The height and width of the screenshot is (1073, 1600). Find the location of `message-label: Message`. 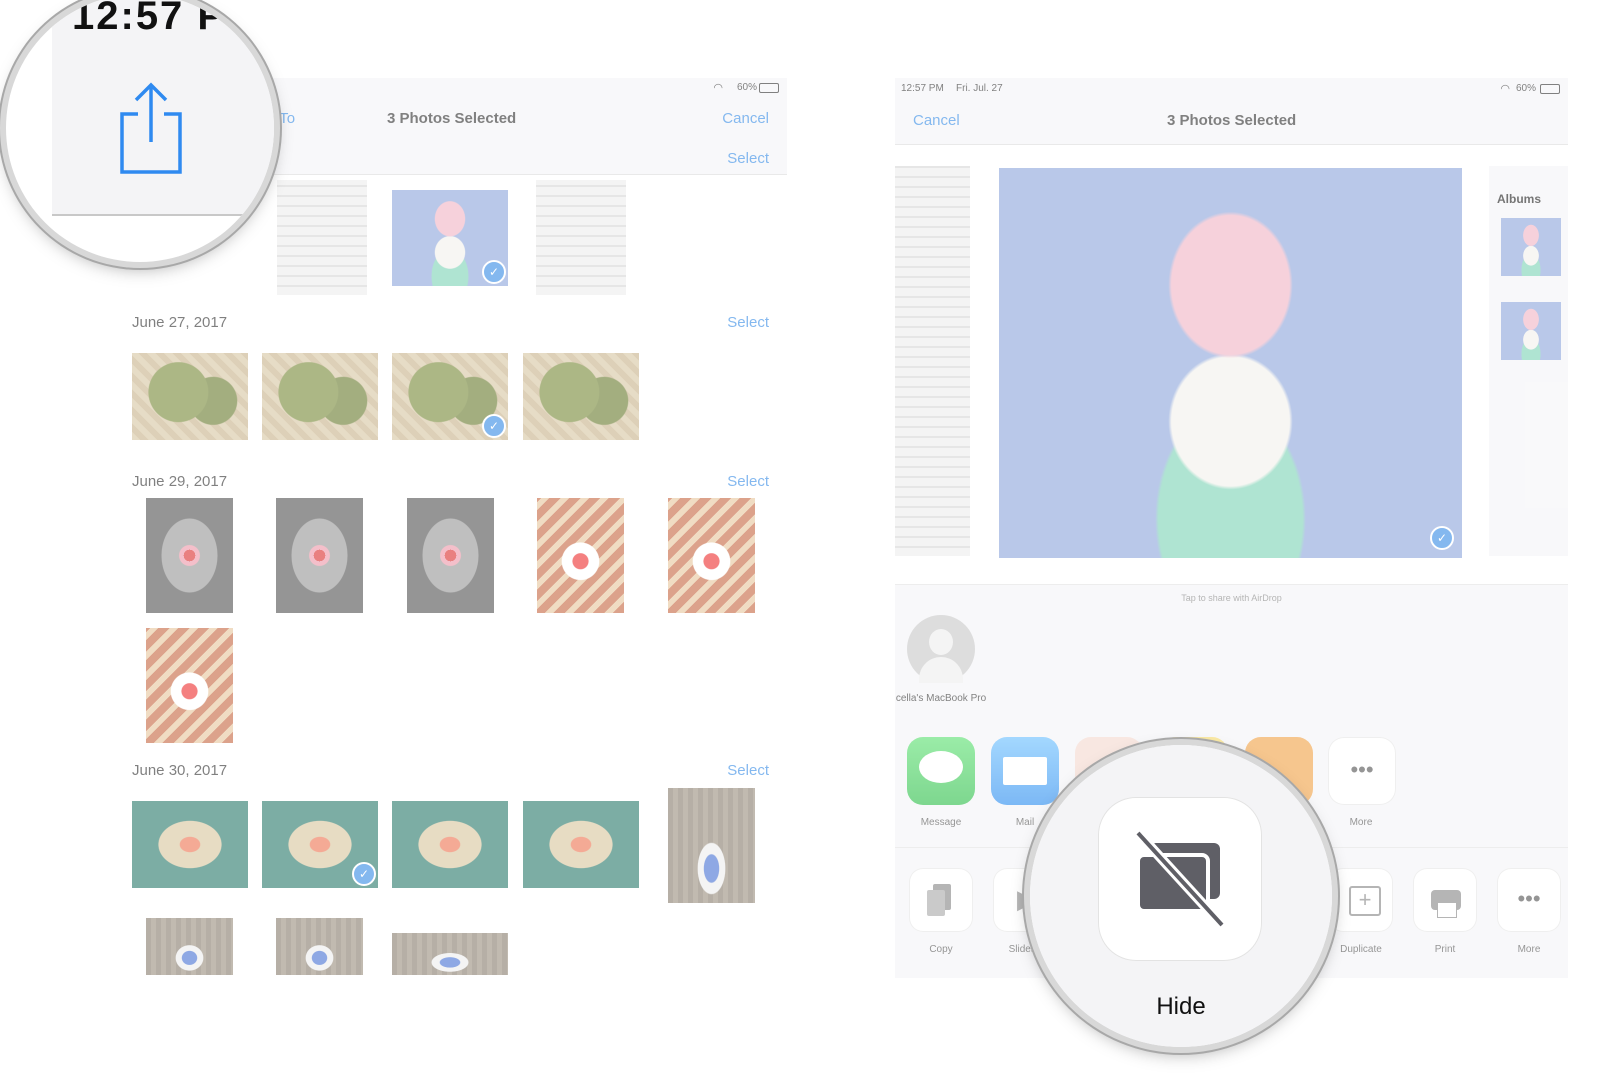

message-label: Message is located at coordinates (941, 822).